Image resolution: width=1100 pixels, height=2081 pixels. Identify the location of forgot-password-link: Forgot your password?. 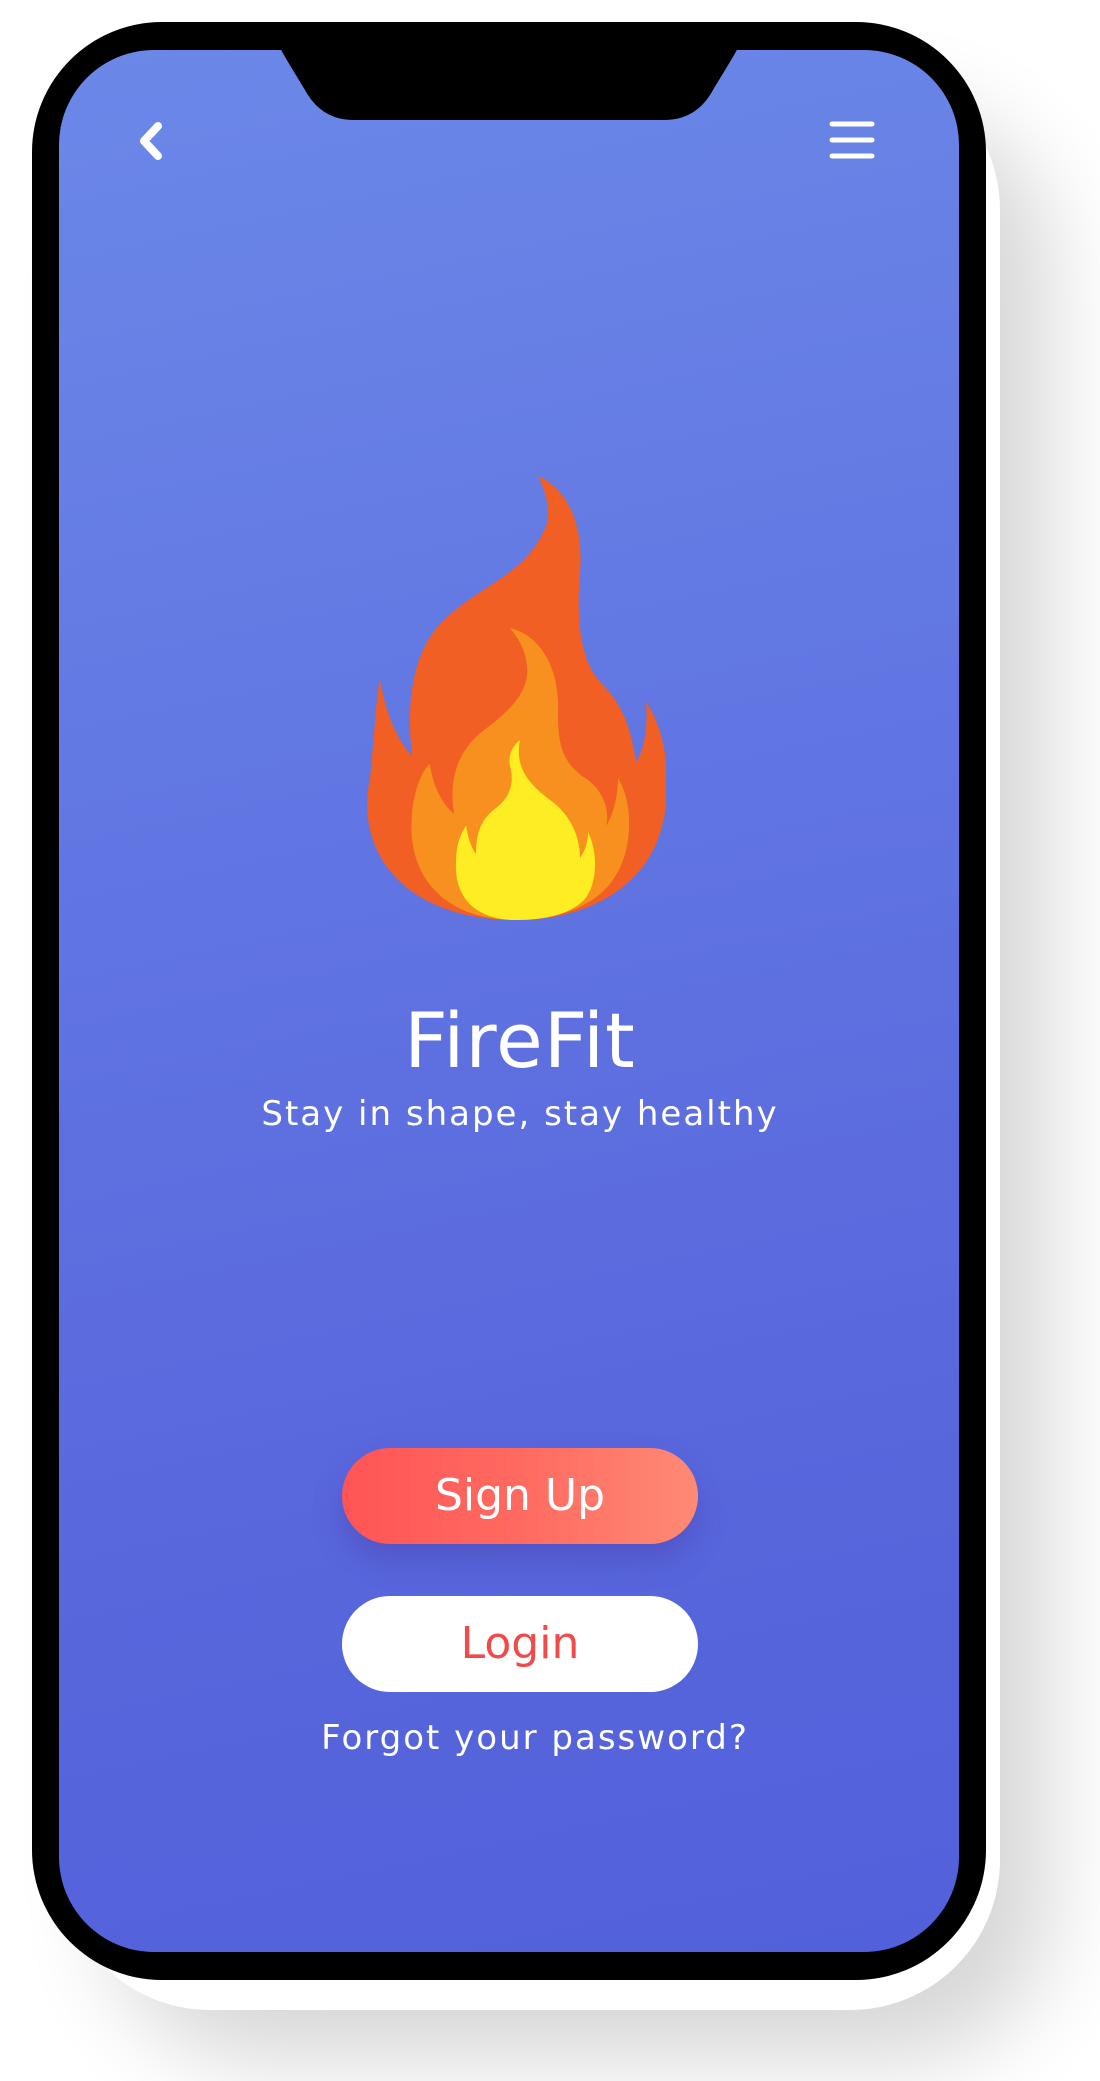
(535, 1738).